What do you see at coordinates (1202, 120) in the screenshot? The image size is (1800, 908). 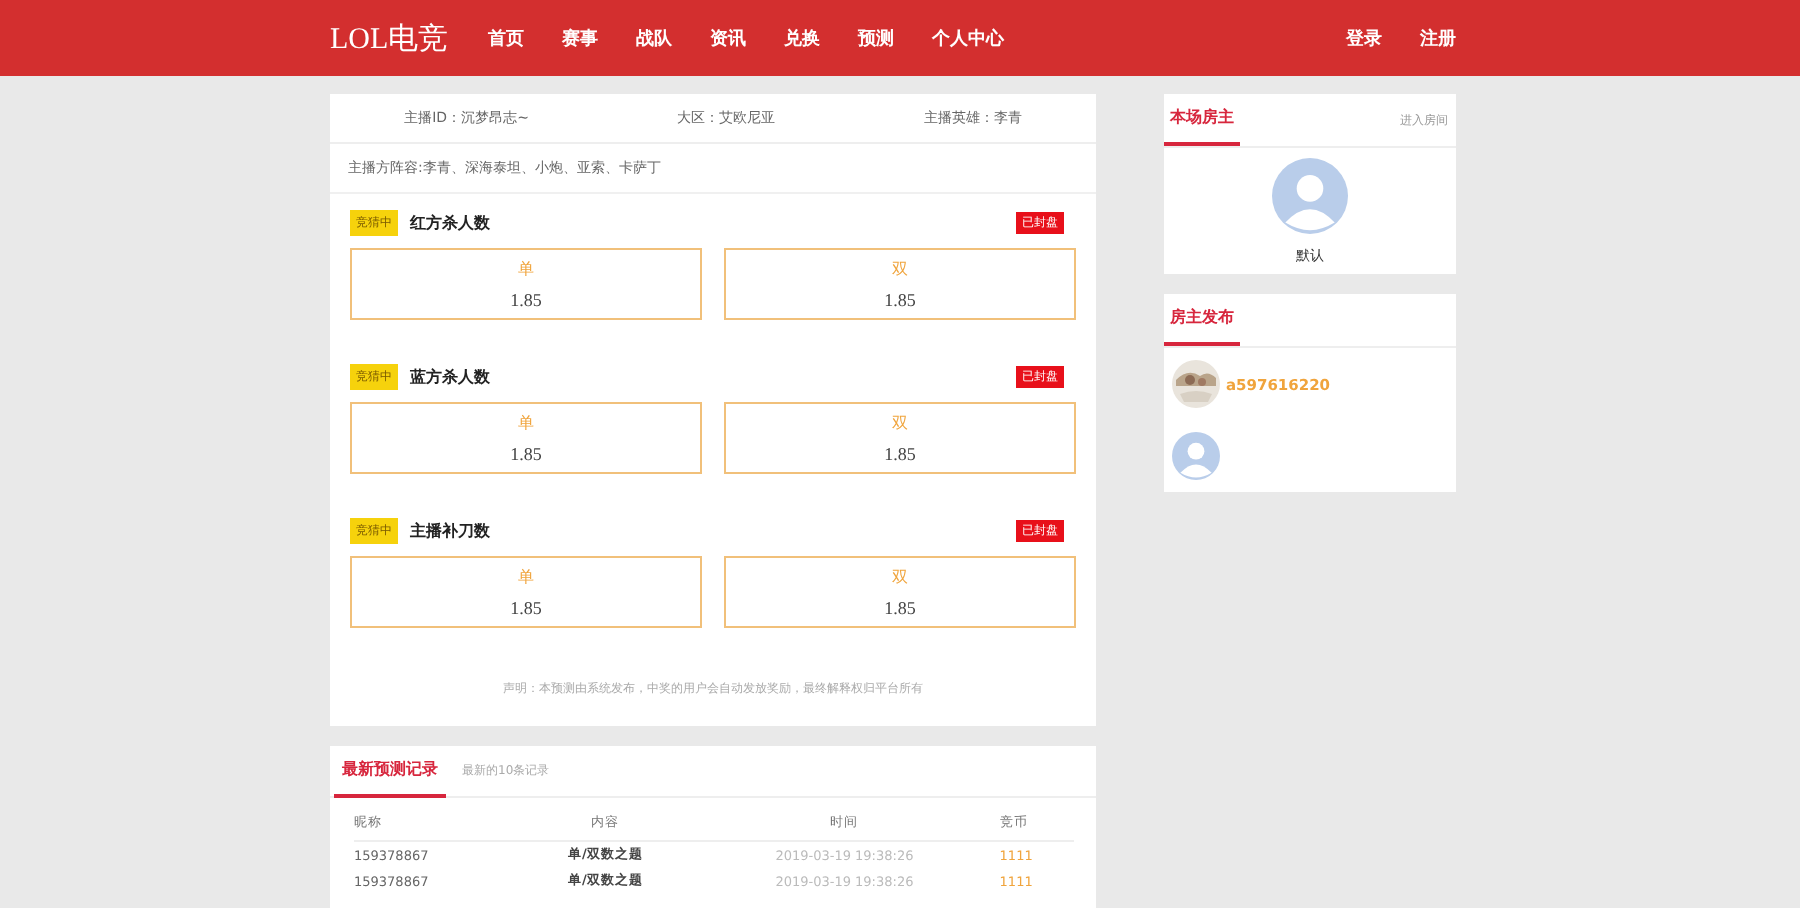 I see `host-tab: 本场房主` at bounding box center [1202, 120].